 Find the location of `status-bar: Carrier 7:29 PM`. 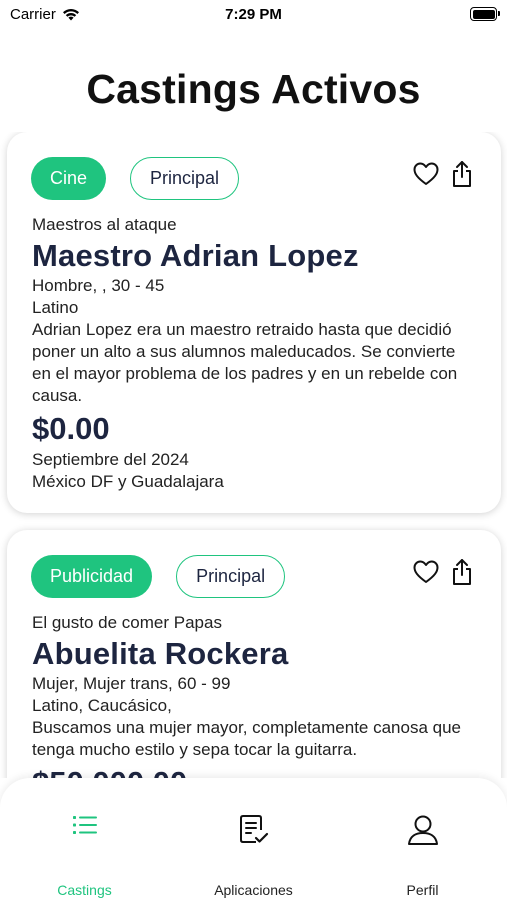

status-bar: Carrier 7:29 PM is located at coordinates (253, 15).